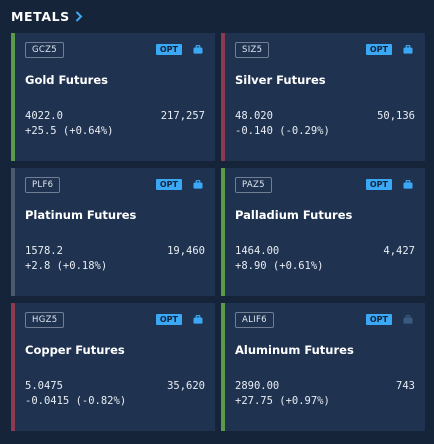 The width and height of the screenshot is (434, 444). Describe the element at coordinates (396, 116) in the screenshot. I see `volume: 50,136` at that location.